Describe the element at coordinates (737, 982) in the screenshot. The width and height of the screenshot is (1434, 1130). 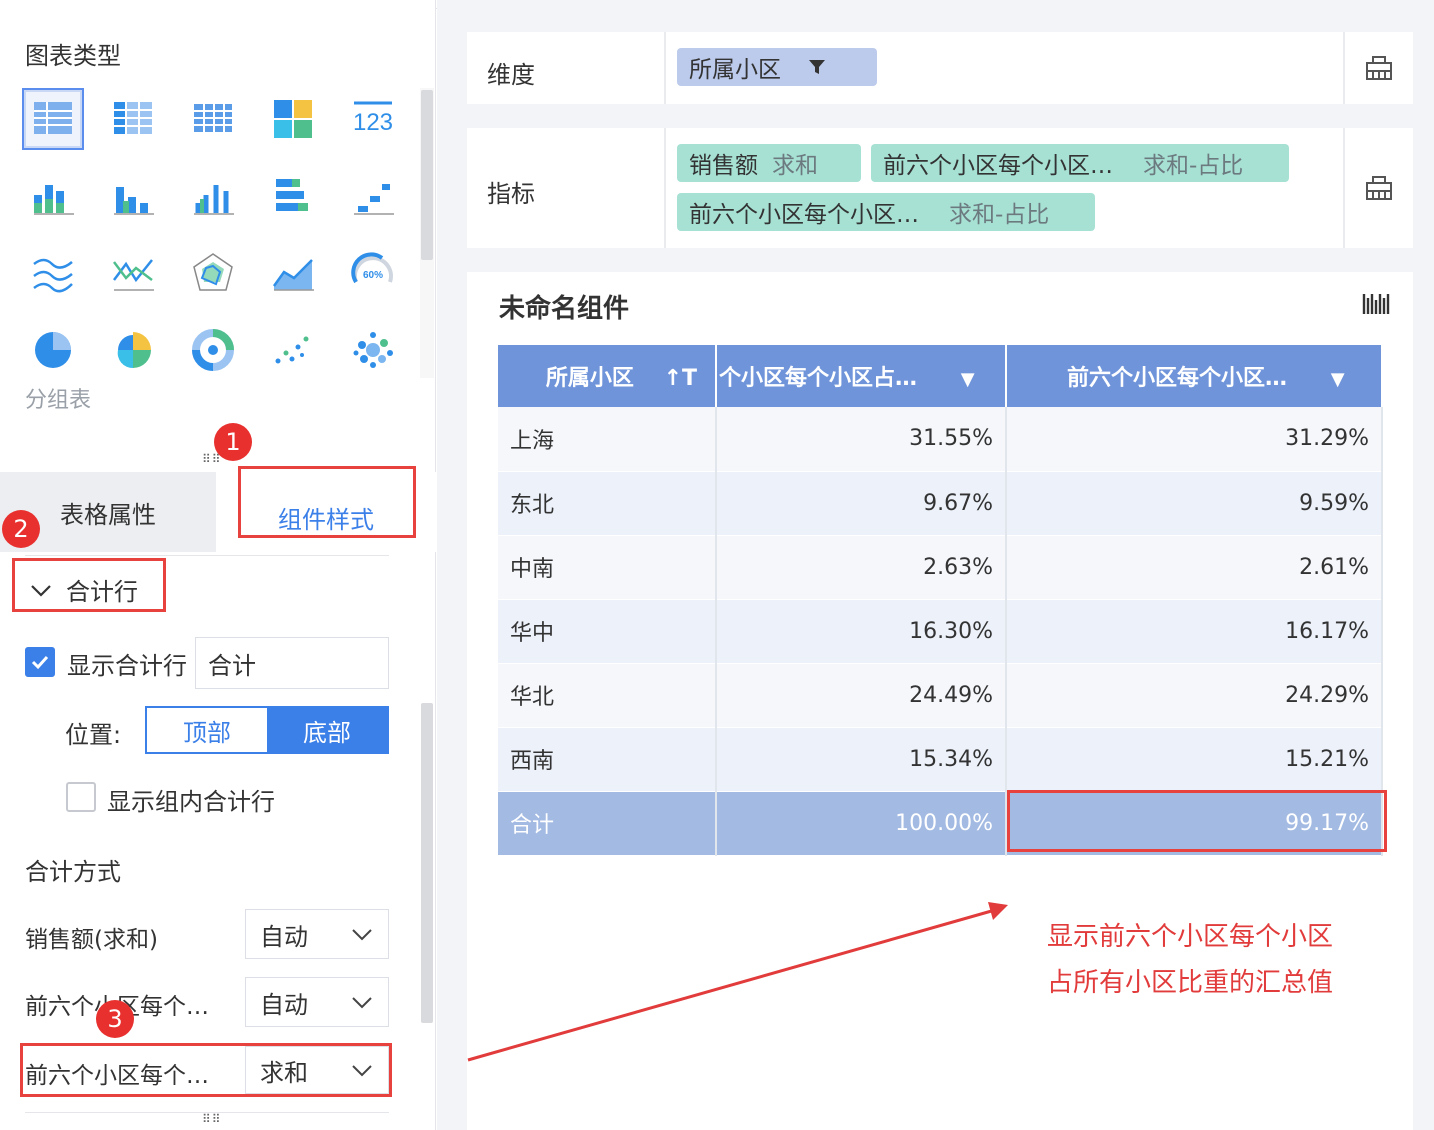
I see `annotation-arrow` at that location.